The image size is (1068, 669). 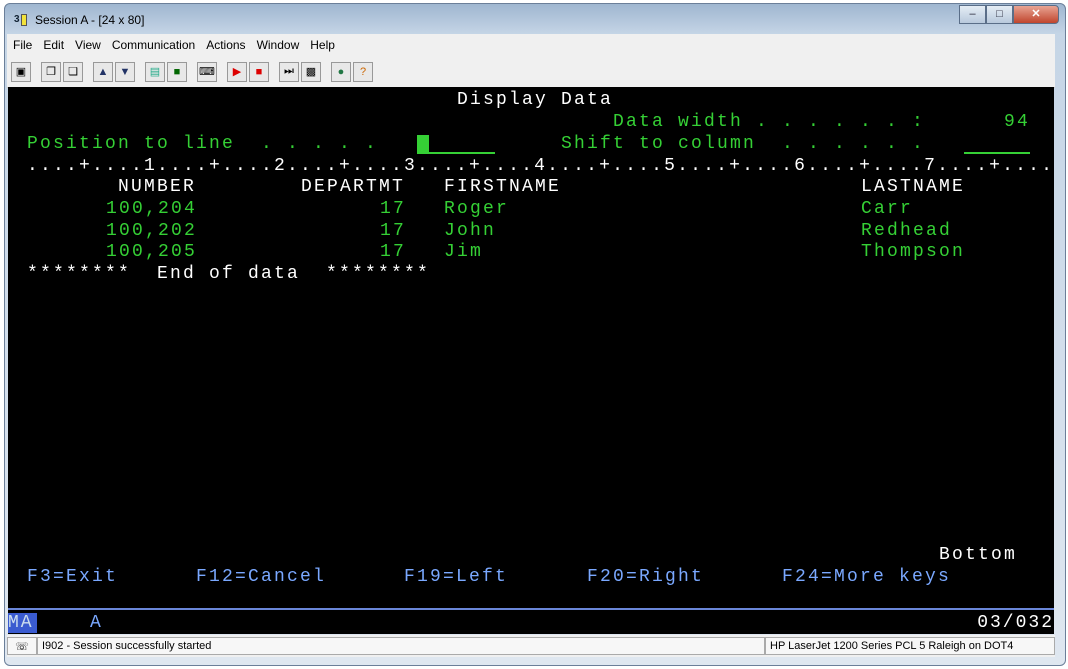 What do you see at coordinates (470, 231) in the screenshot?
I see `cell-firstname: John` at bounding box center [470, 231].